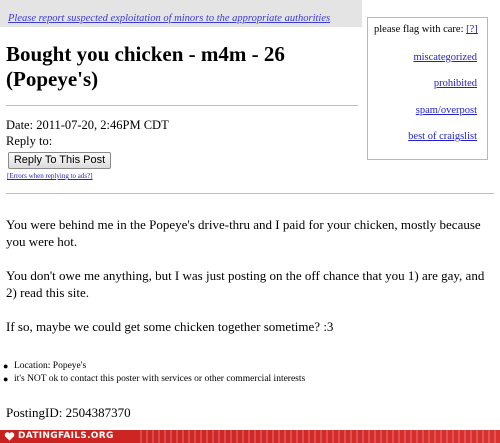 The image size is (500, 443). I want to click on location-notice: ● Location: Popeye's, so click(240, 366).